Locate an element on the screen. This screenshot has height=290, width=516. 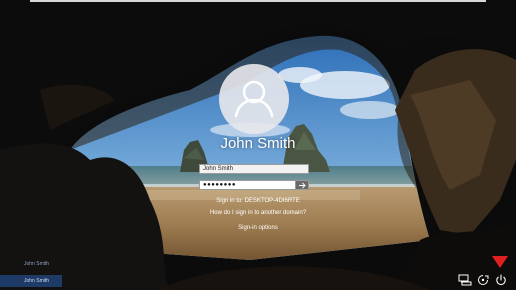
submit-arrow-button is located at coordinates (302, 185).